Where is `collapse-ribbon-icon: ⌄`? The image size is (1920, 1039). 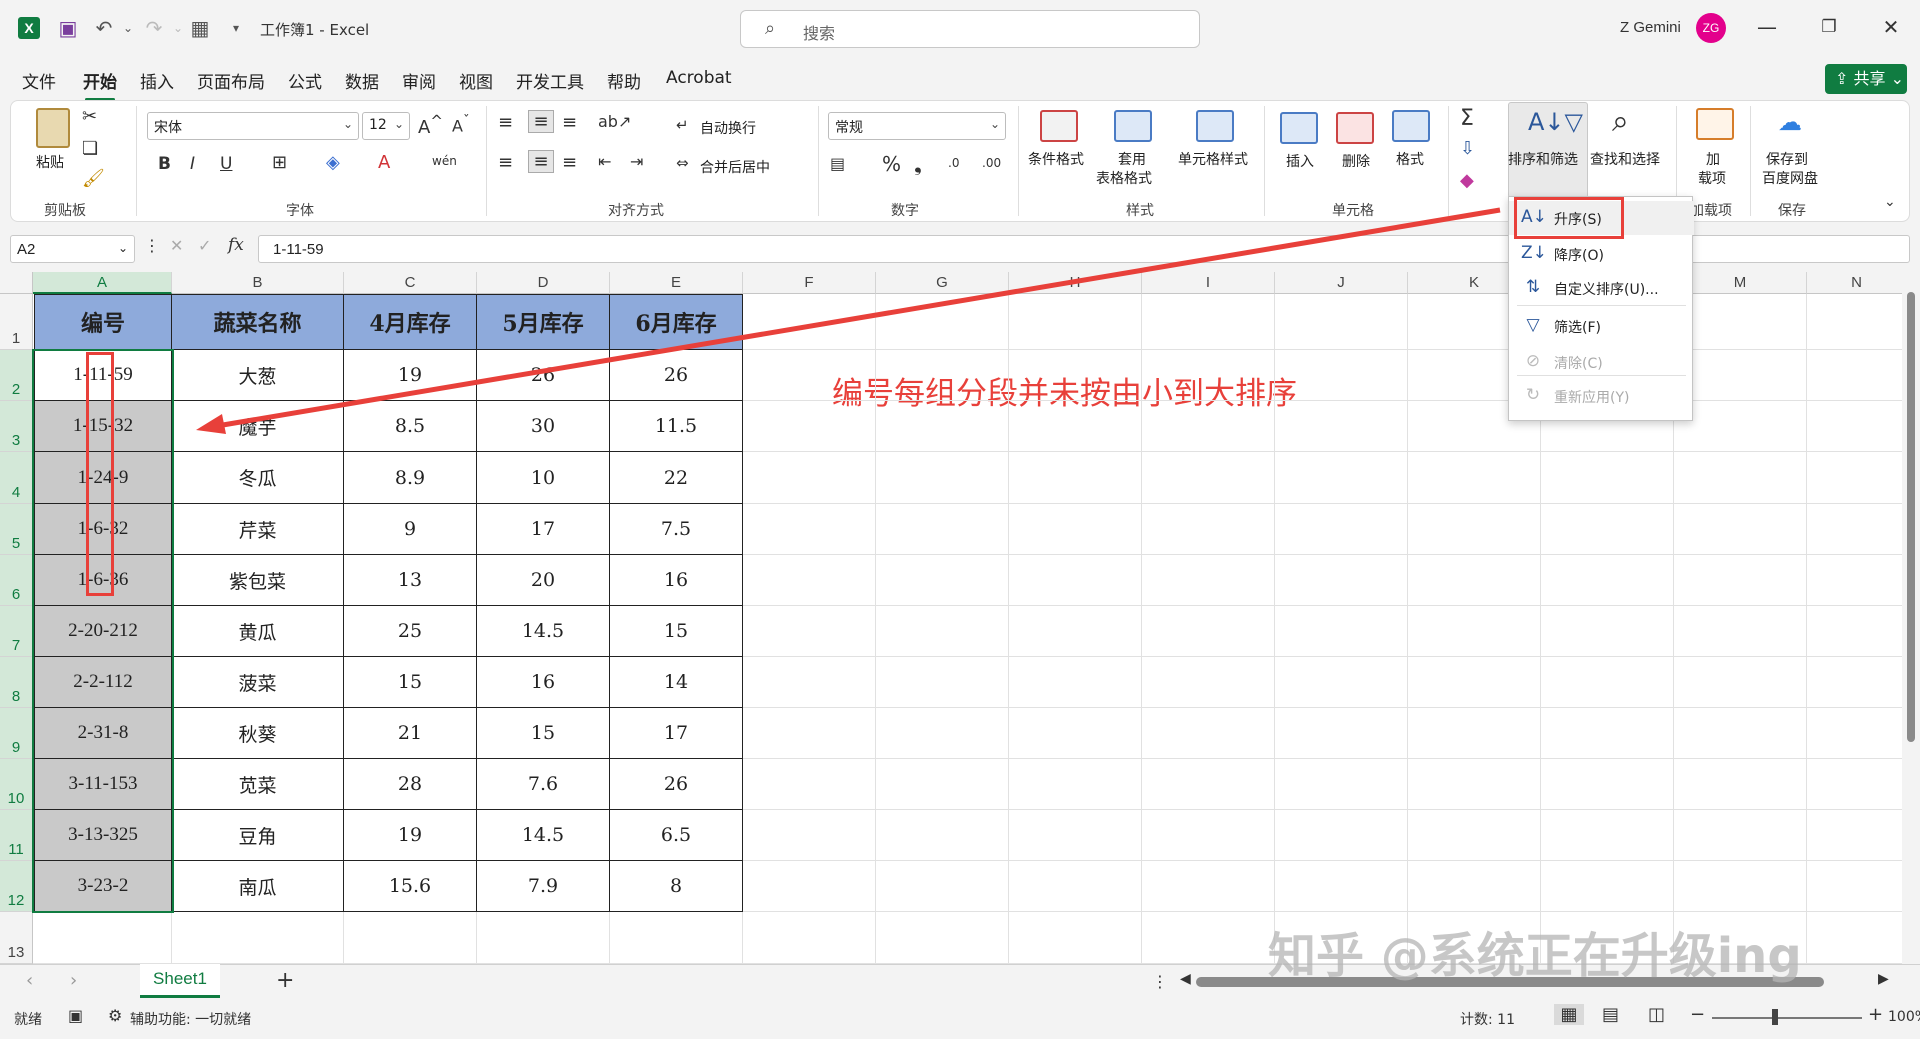 collapse-ribbon-icon: ⌄ is located at coordinates (1890, 202).